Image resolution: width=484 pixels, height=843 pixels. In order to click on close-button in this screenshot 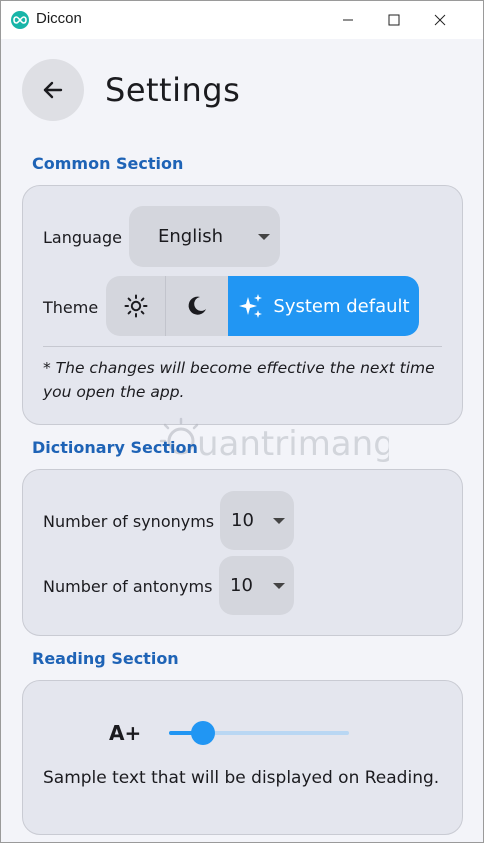, I will do `click(440, 20)`.